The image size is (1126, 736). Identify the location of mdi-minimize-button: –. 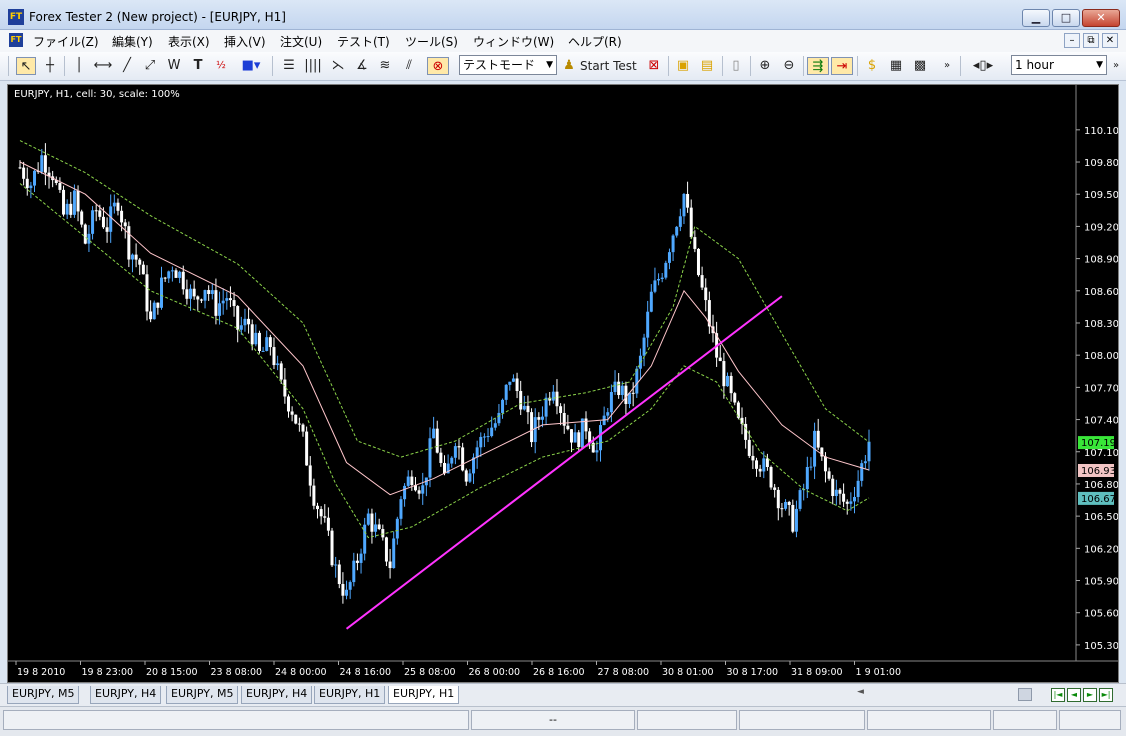
(1072, 40).